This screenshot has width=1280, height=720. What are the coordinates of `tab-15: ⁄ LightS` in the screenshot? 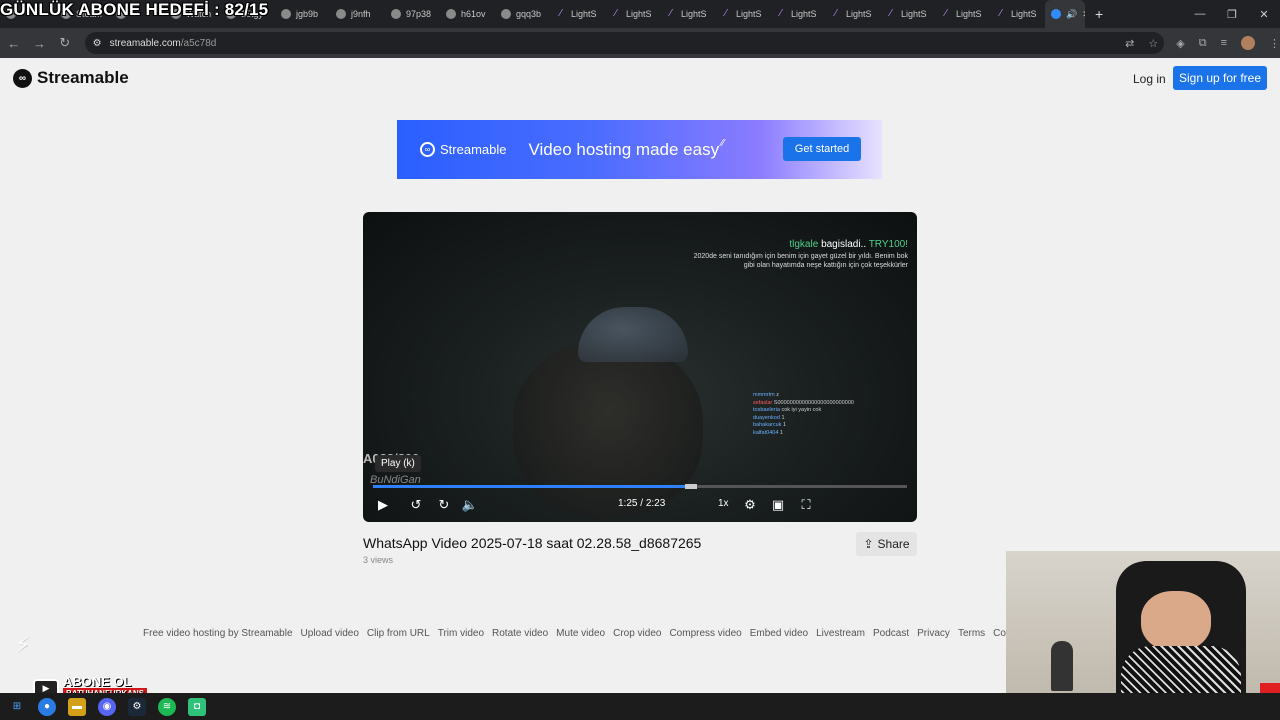 It's located at (852, 14).